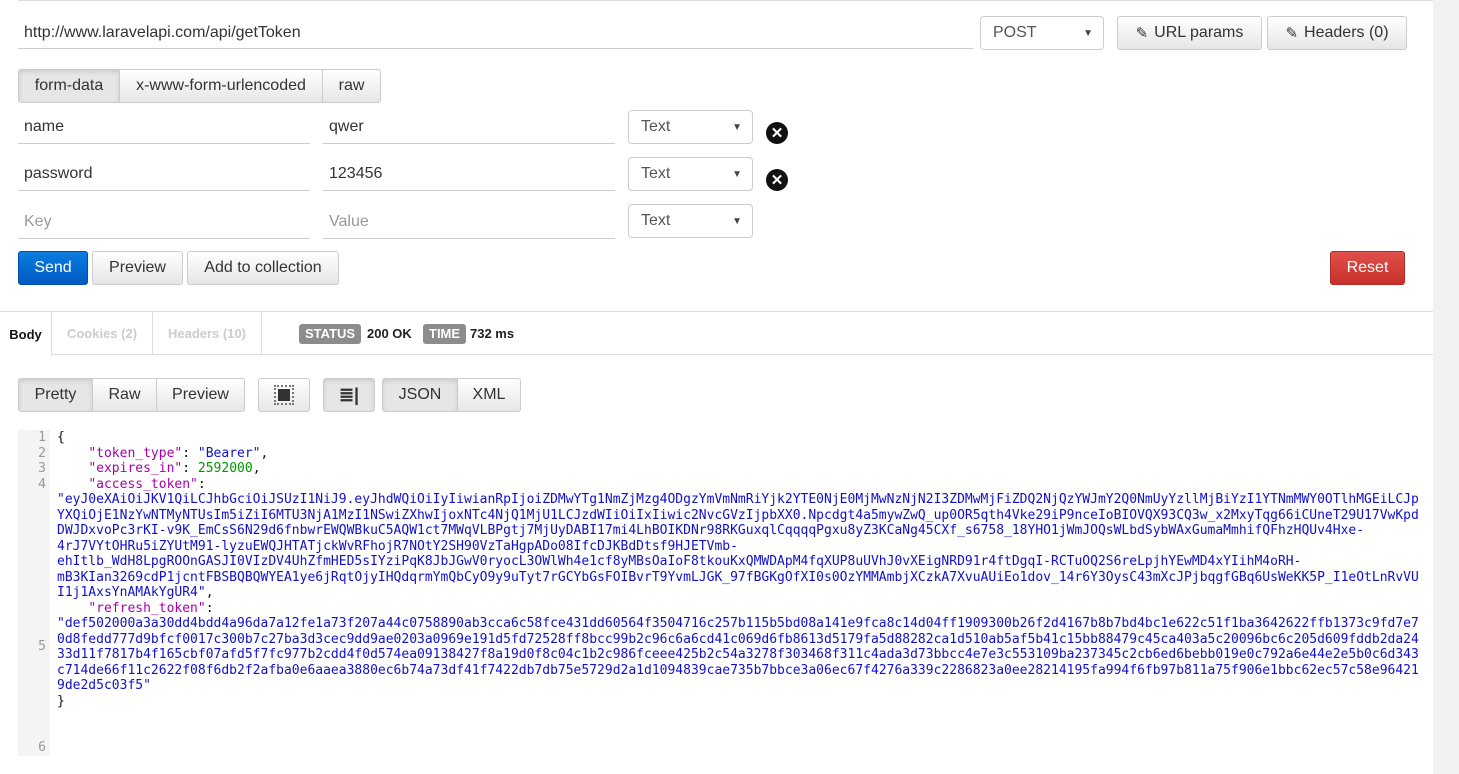 This screenshot has width=1459, height=774. What do you see at coordinates (147, 608) in the screenshot?
I see `json-key: "refresh_token"` at bounding box center [147, 608].